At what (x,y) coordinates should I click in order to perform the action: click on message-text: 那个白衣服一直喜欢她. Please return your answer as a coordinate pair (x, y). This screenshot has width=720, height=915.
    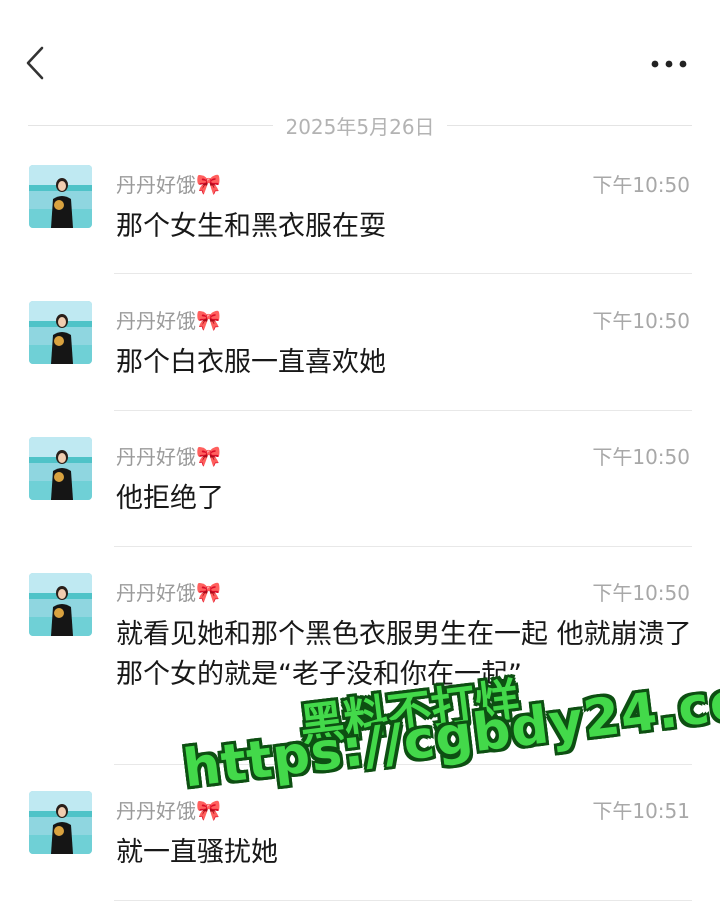
    Looking at the image, I should click on (406, 363).